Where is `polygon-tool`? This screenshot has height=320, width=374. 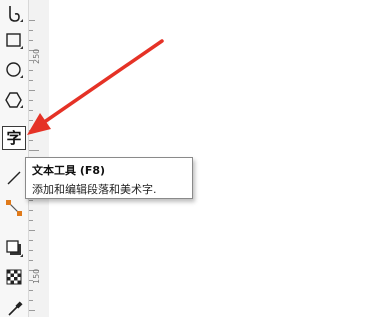
polygon-tool is located at coordinates (14, 100).